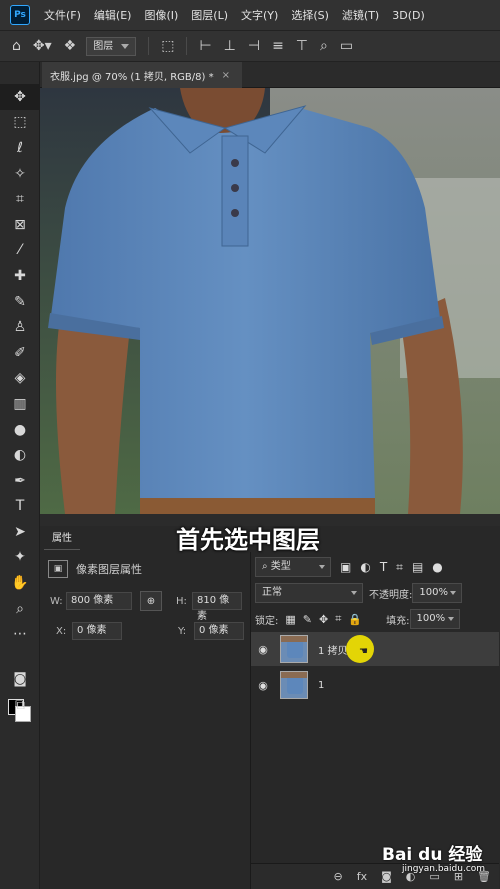 Image resolution: width=500 pixels, height=889 pixels. Describe the element at coordinates (280, 566) in the screenshot. I see `filter-kind-label: 类型` at that location.